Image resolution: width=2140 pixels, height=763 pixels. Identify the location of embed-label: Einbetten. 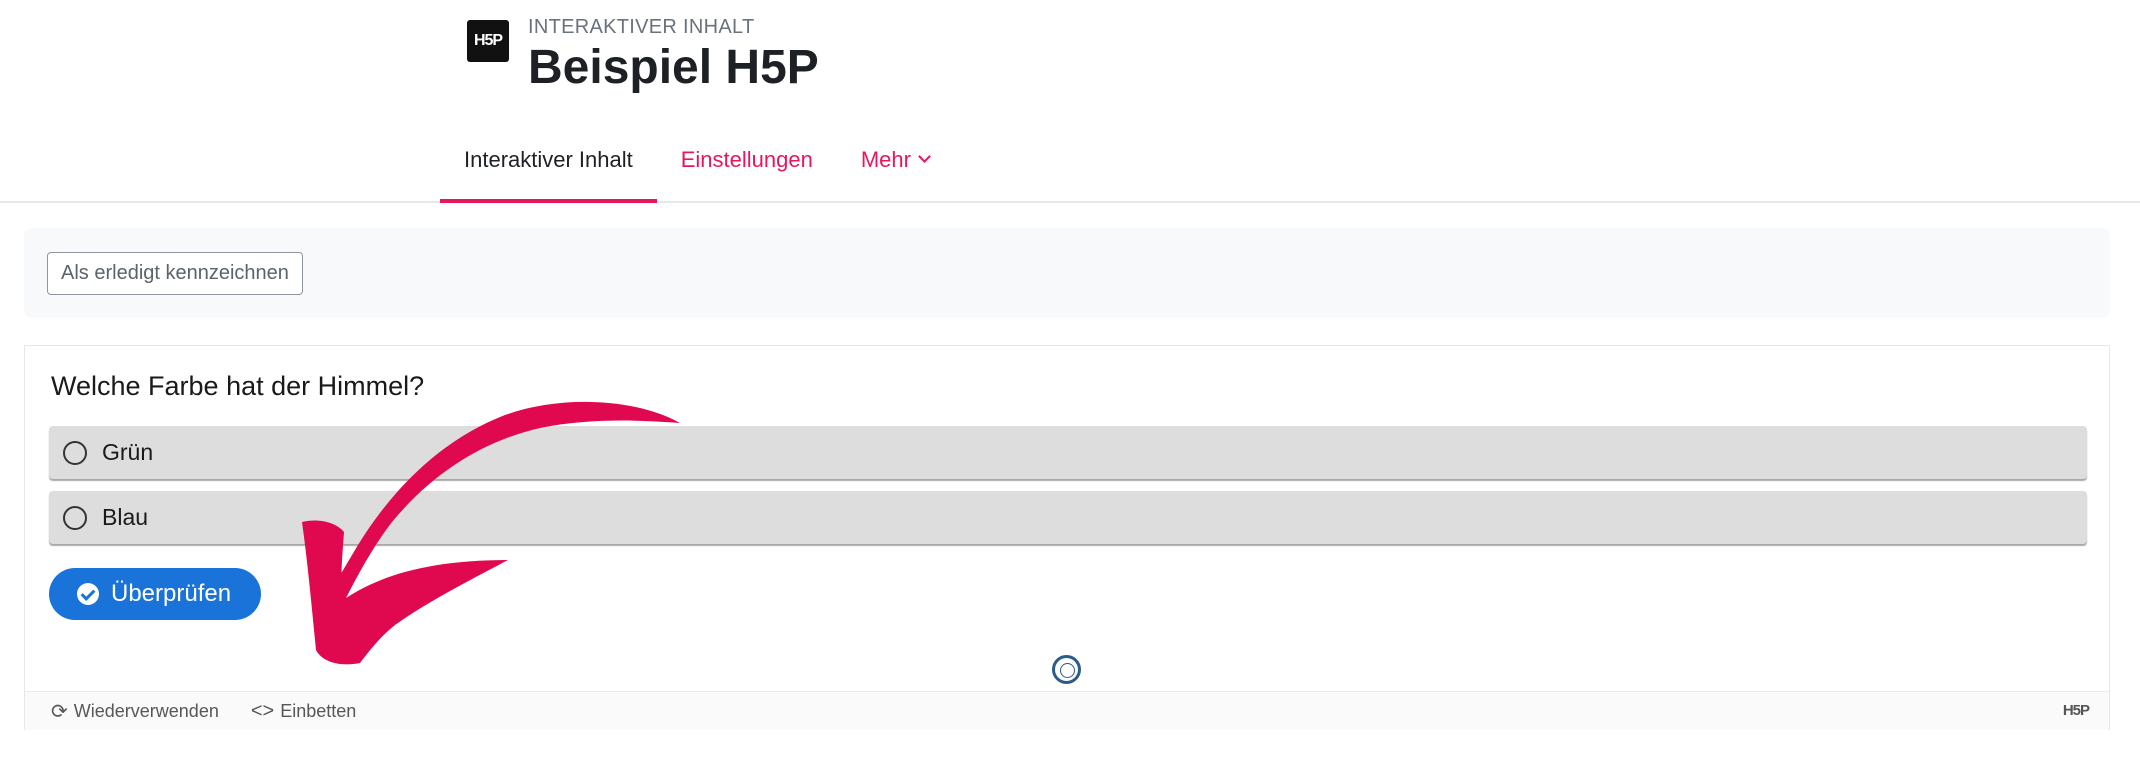
(318, 710).